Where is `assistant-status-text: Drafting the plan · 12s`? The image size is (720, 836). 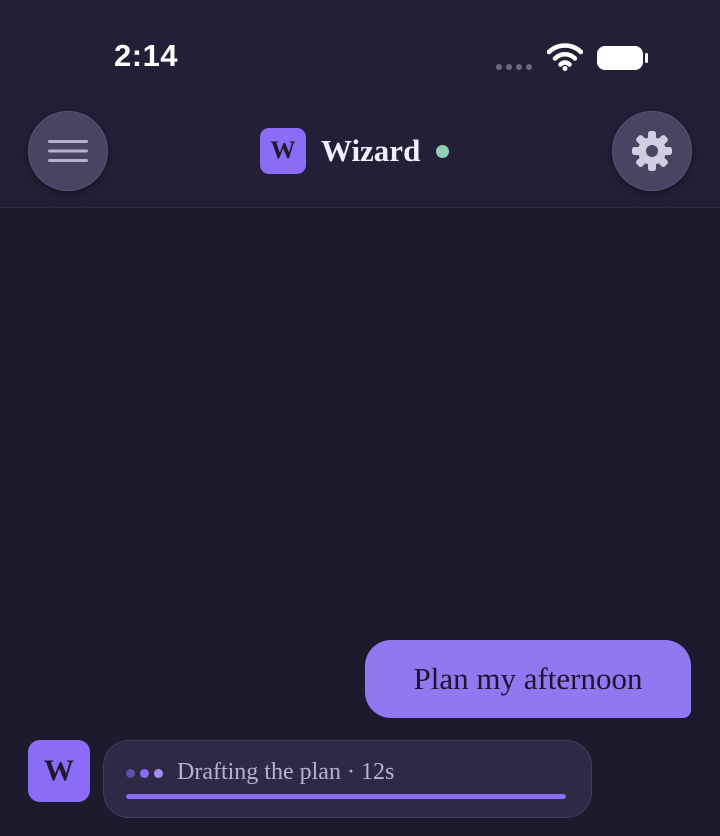
assistant-status-text: Drafting the plan · 12s is located at coordinates (286, 772).